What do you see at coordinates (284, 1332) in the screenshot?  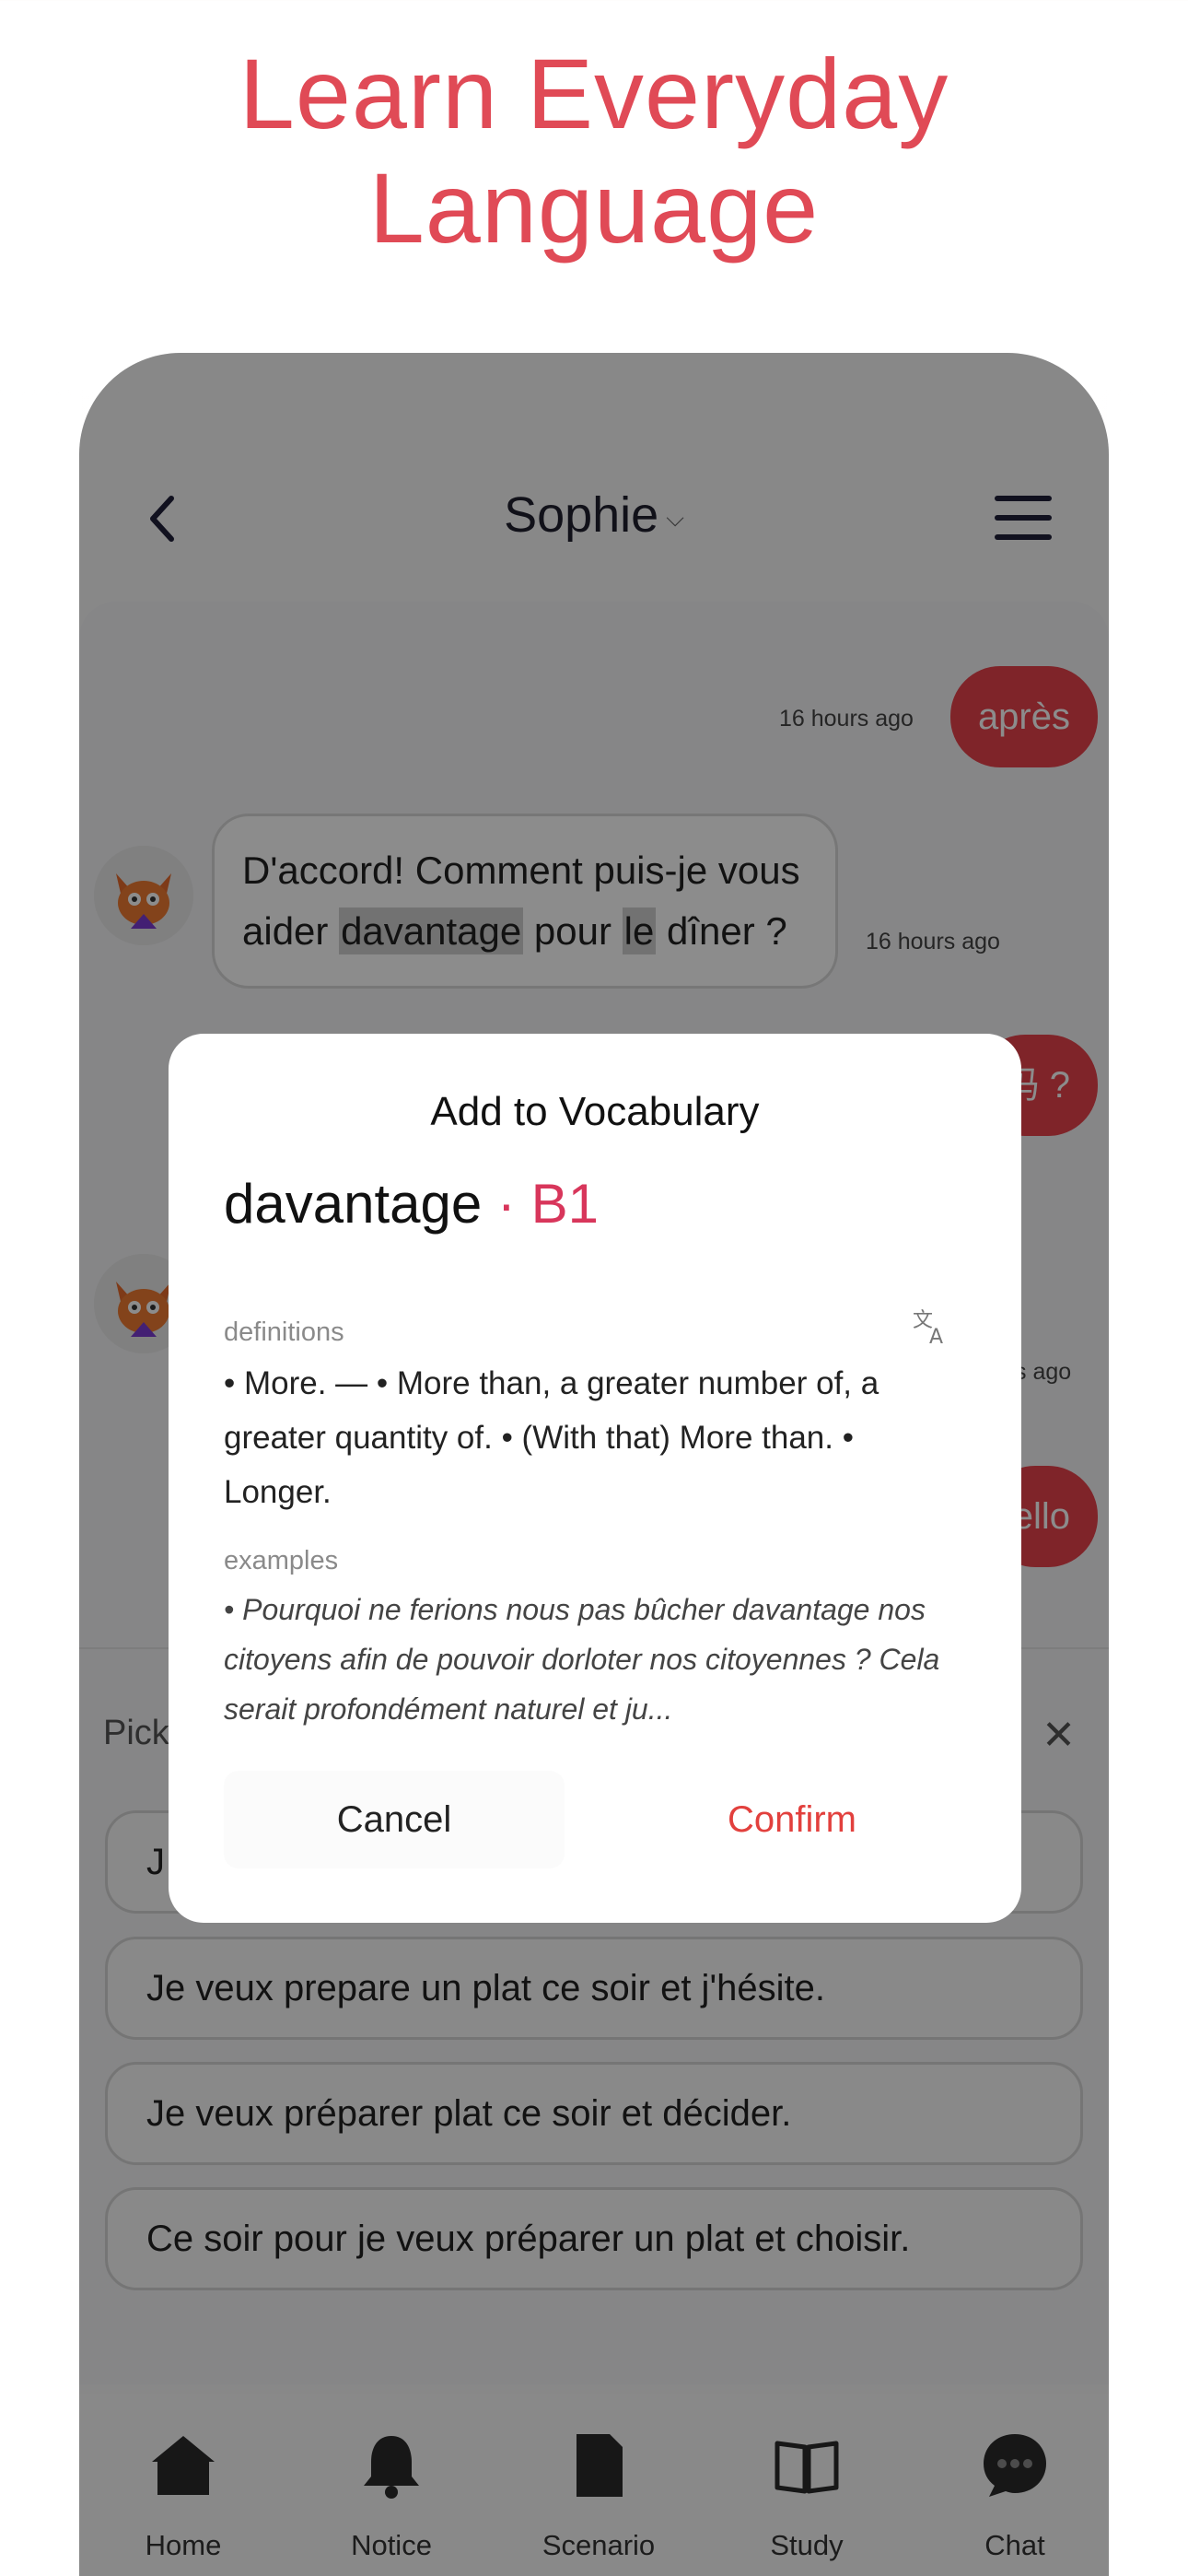 I see `definitions-label: definitions` at bounding box center [284, 1332].